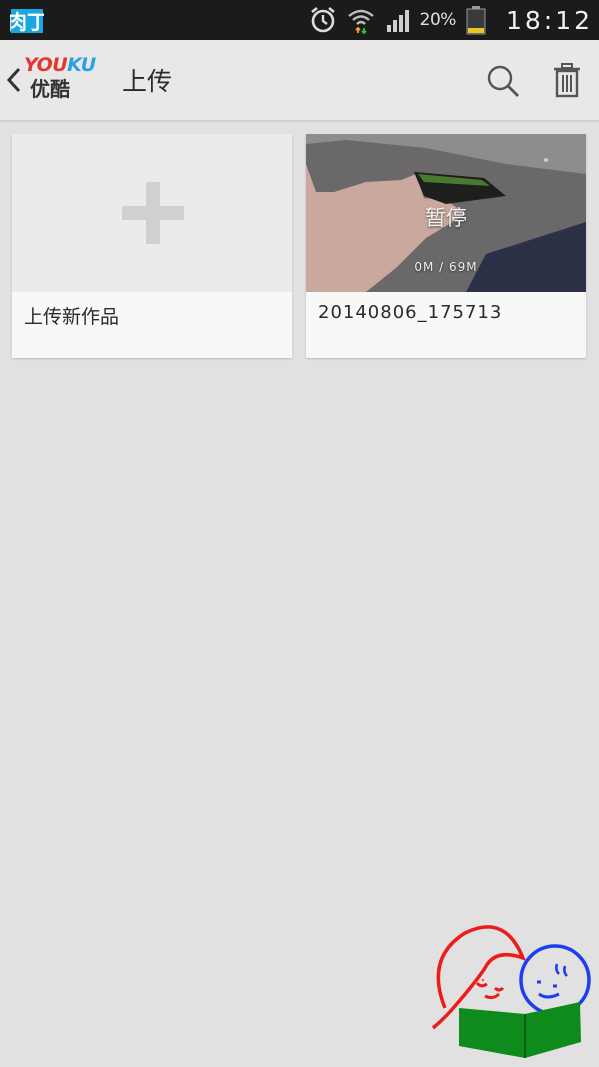 The image size is (599, 1067). I want to click on trash-icon, so click(567, 80).